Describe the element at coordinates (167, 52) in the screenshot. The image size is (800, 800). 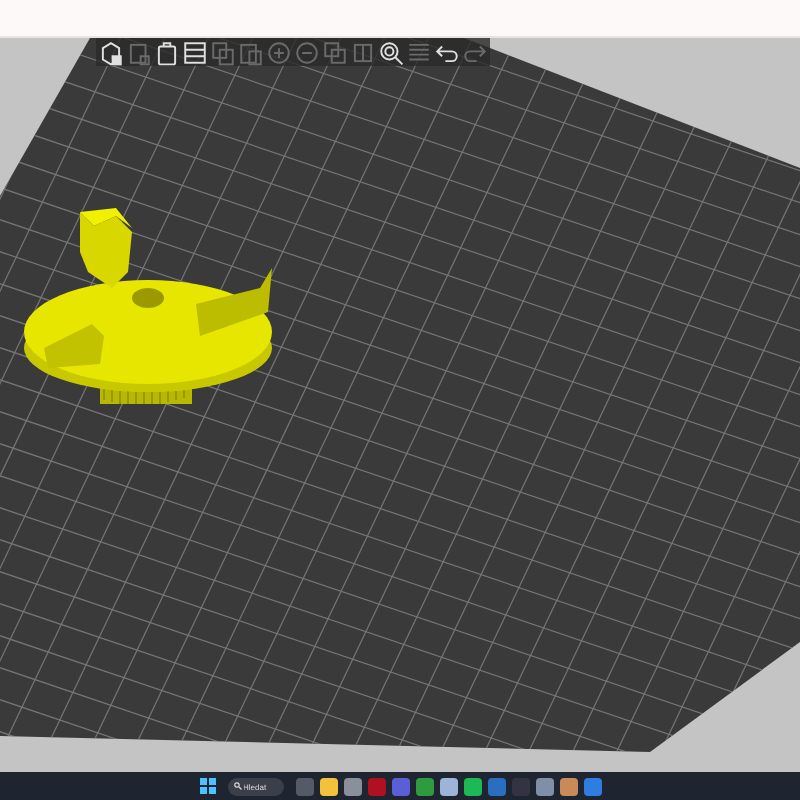
I see `delete-all-button` at that location.